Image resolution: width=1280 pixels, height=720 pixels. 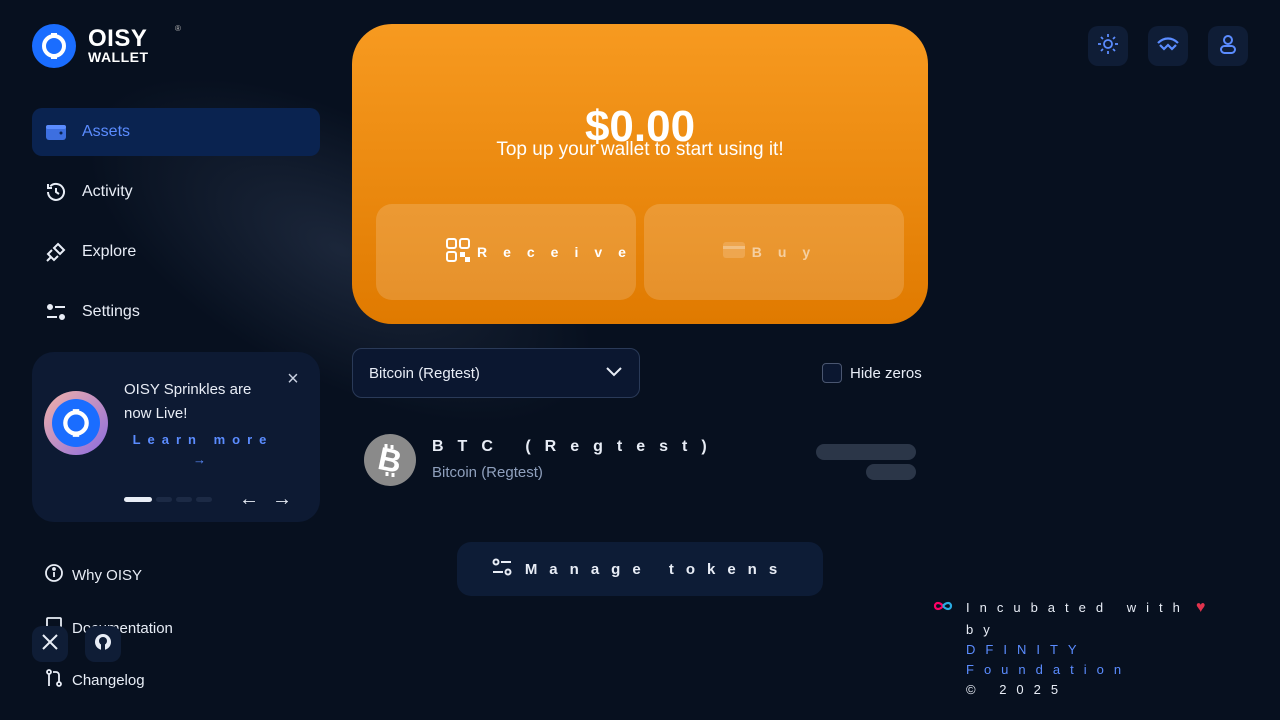 What do you see at coordinates (832, 373) in the screenshot?
I see `hide-zeros-checkbox` at bounding box center [832, 373].